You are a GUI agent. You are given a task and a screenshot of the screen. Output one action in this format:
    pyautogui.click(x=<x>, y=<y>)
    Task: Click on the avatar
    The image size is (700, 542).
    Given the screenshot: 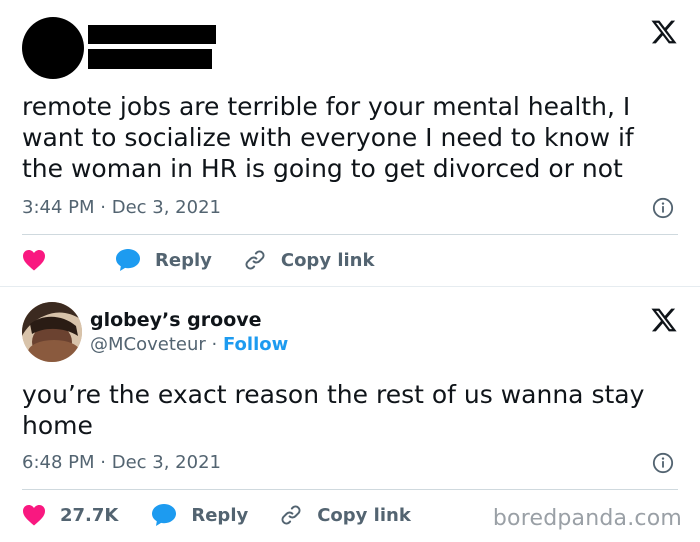 What is the action you would take?
    pyautogui.click(x=52, y=332)
    